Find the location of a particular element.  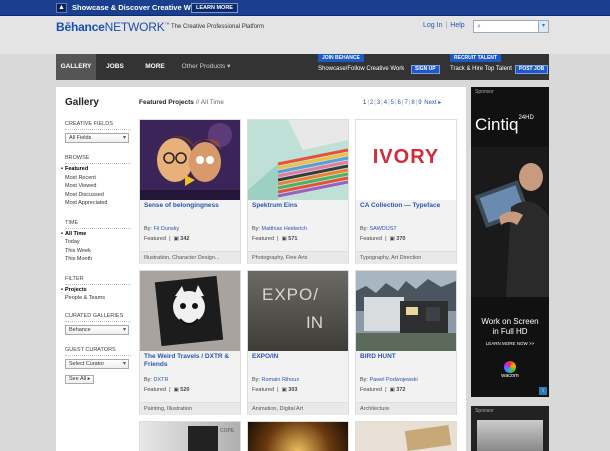

project-title: The Weird Travels / DXTR & Friends is located at coordinates (191, 361).